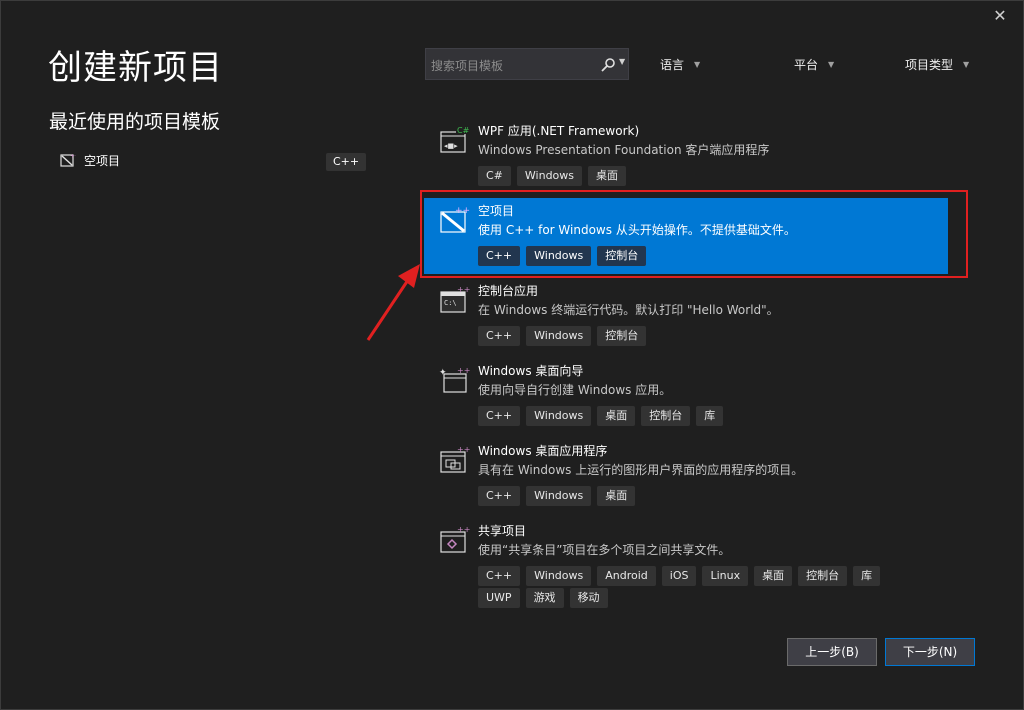 The height and width of the screenshot is (710, 1024). What do you see at coordinates (508, 291) in the screenshot?
I see `template-name: 控制台应用` at bounding box center [508, 291].